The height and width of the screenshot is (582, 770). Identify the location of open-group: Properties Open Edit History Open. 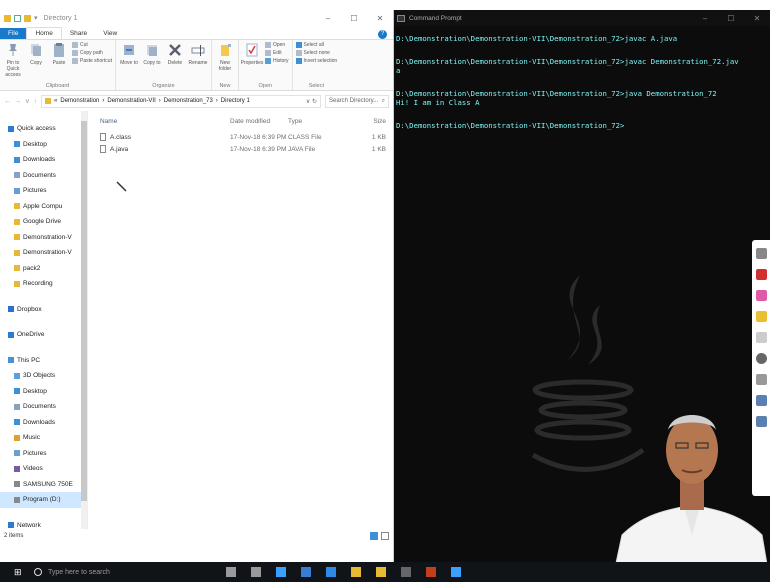
(266, 65).